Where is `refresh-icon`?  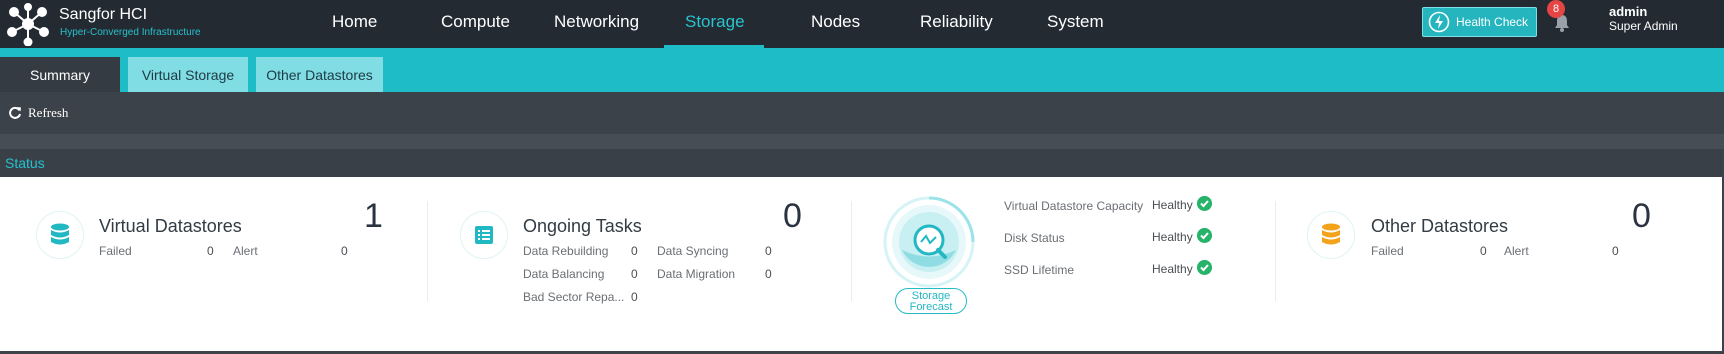 refresh-icon is located at coordinates (15, 112).